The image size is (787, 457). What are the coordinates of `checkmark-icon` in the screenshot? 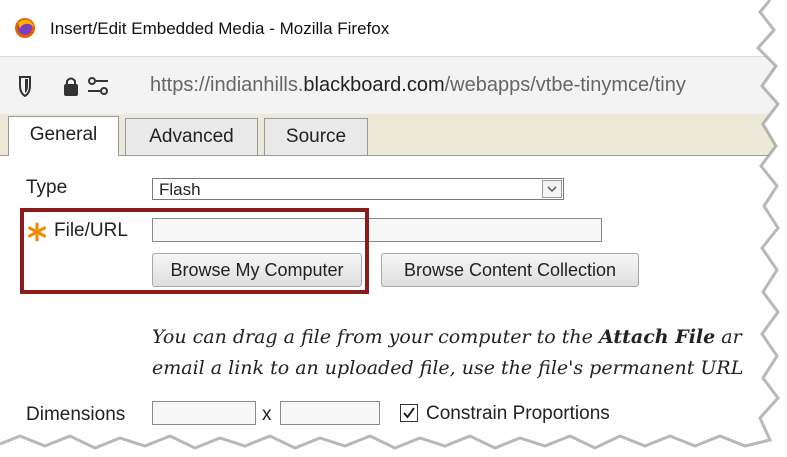 It's located at (409, 413).